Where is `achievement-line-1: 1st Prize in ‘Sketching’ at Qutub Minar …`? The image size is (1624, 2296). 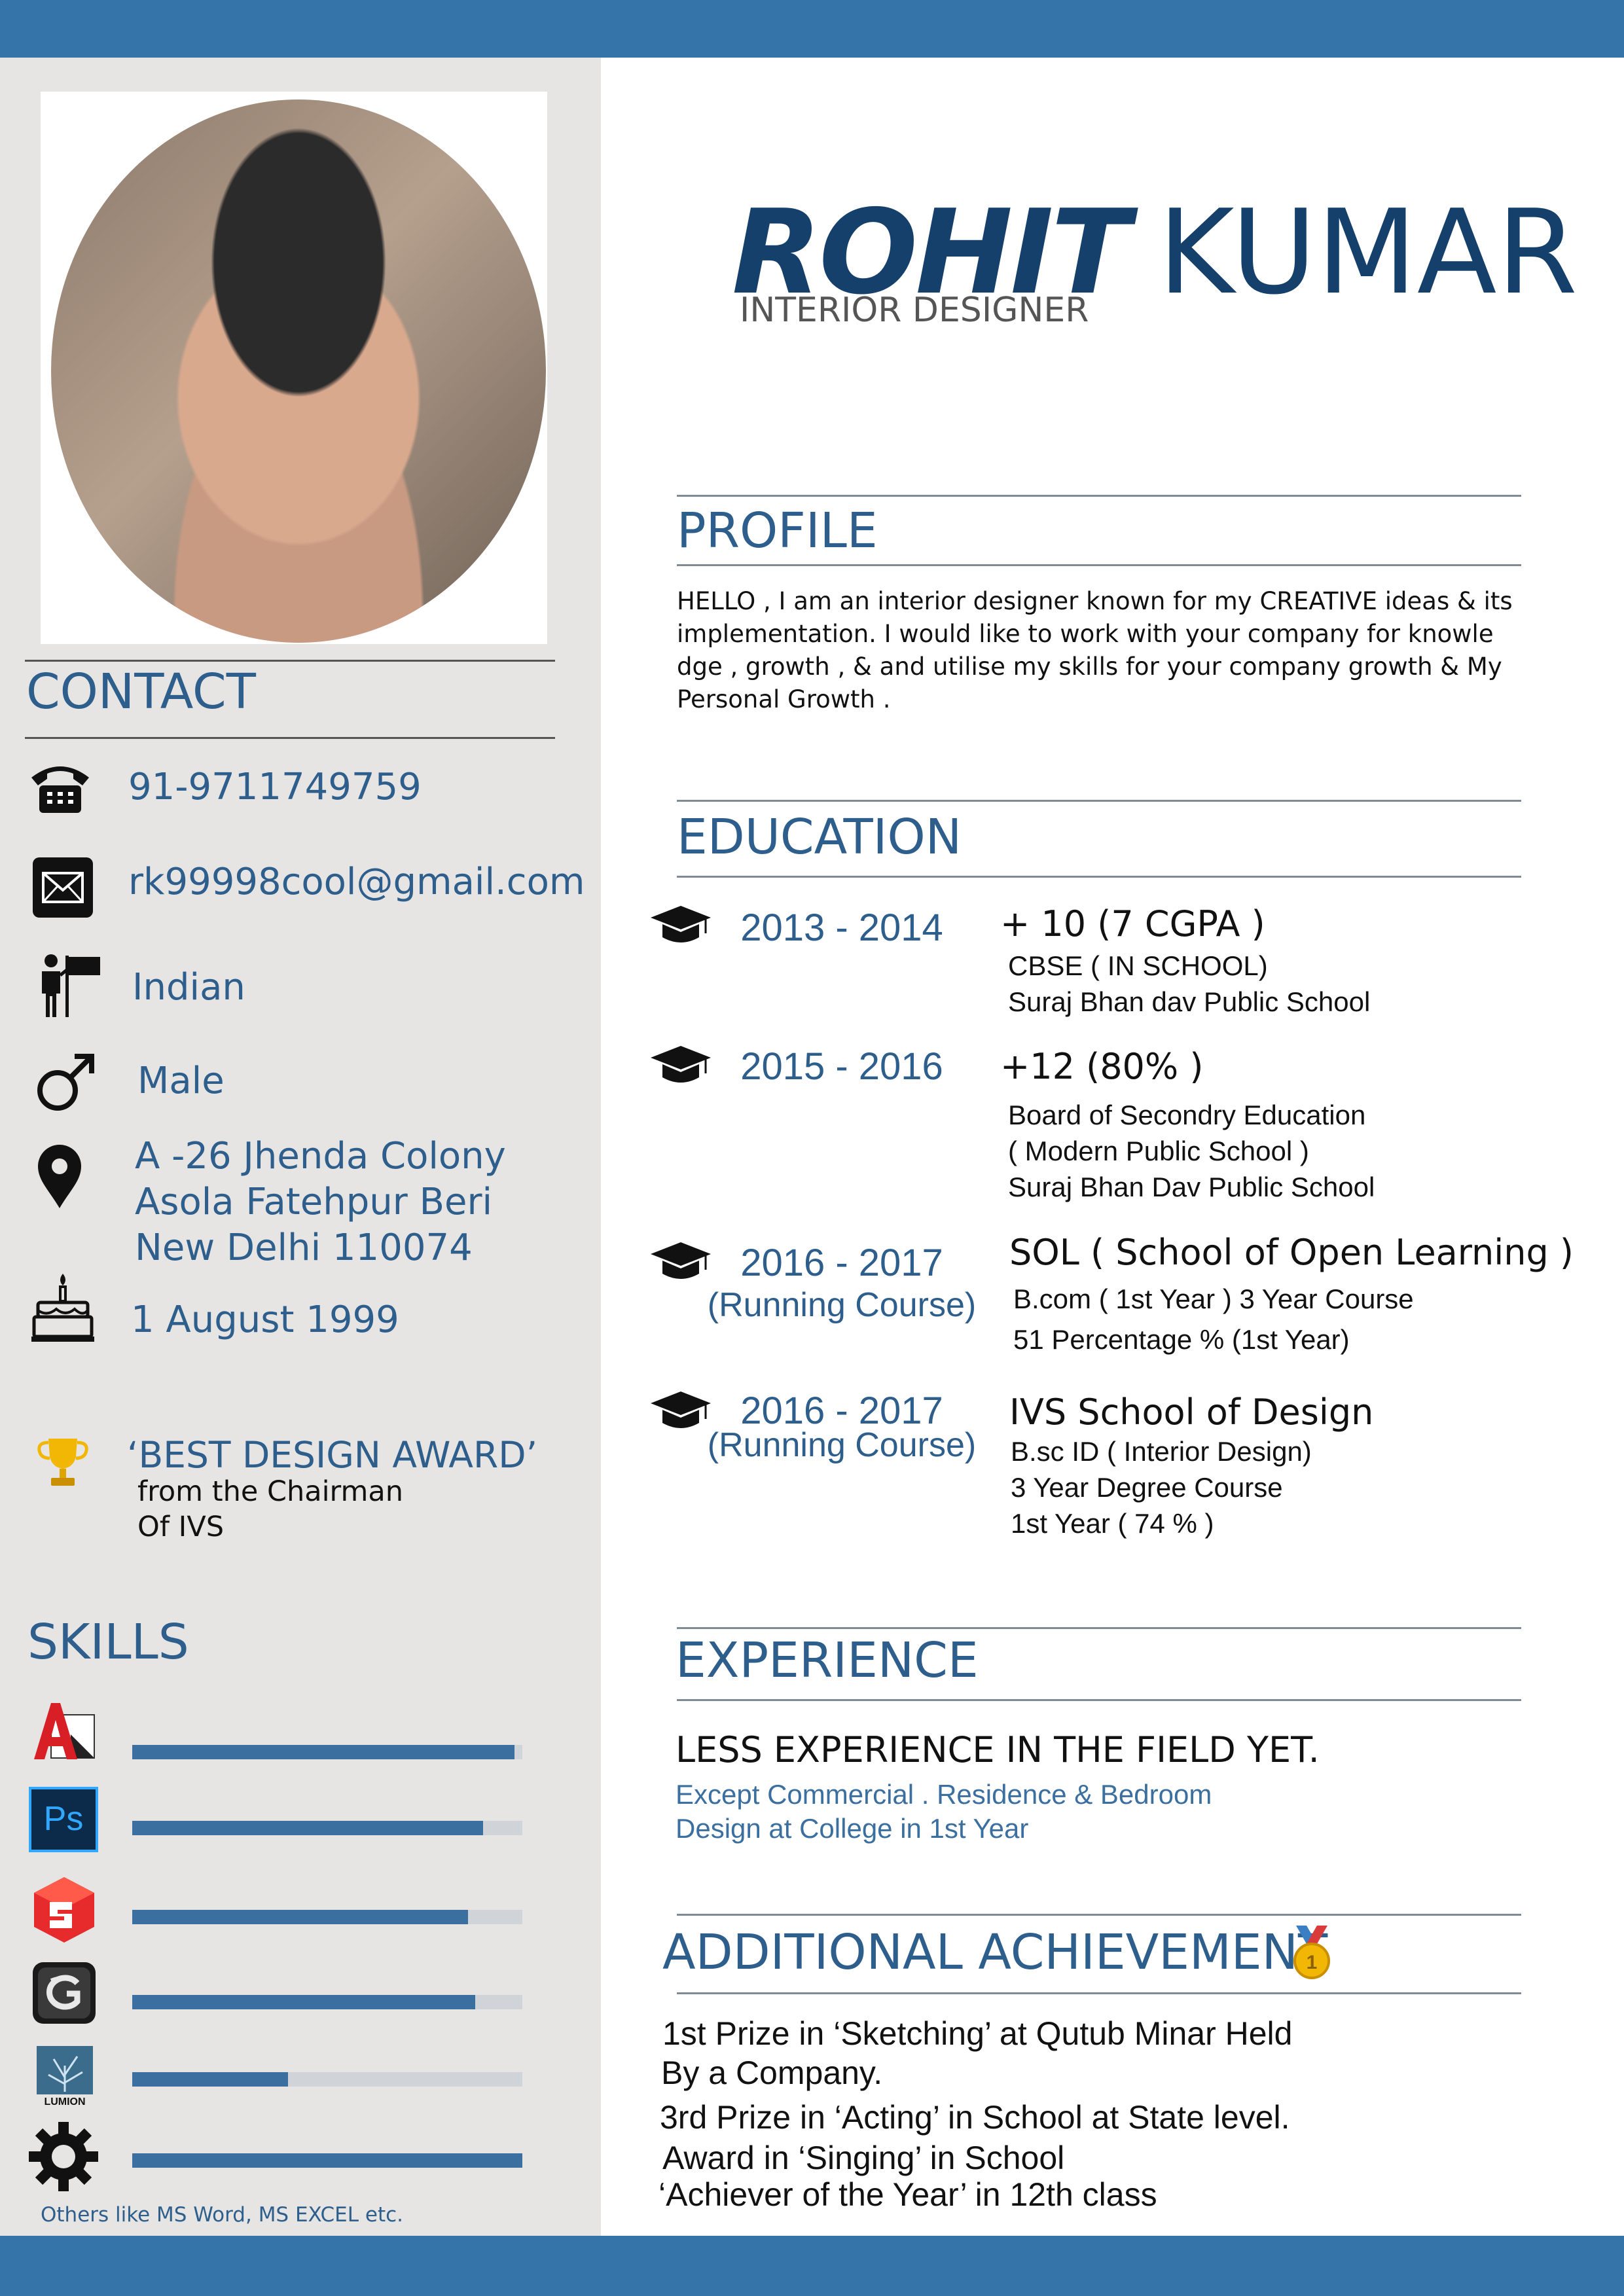
achievement-line-1: 1st Prize in ‘Sketching’ at Qutub Minar … is located at coordinates (977, 2033).